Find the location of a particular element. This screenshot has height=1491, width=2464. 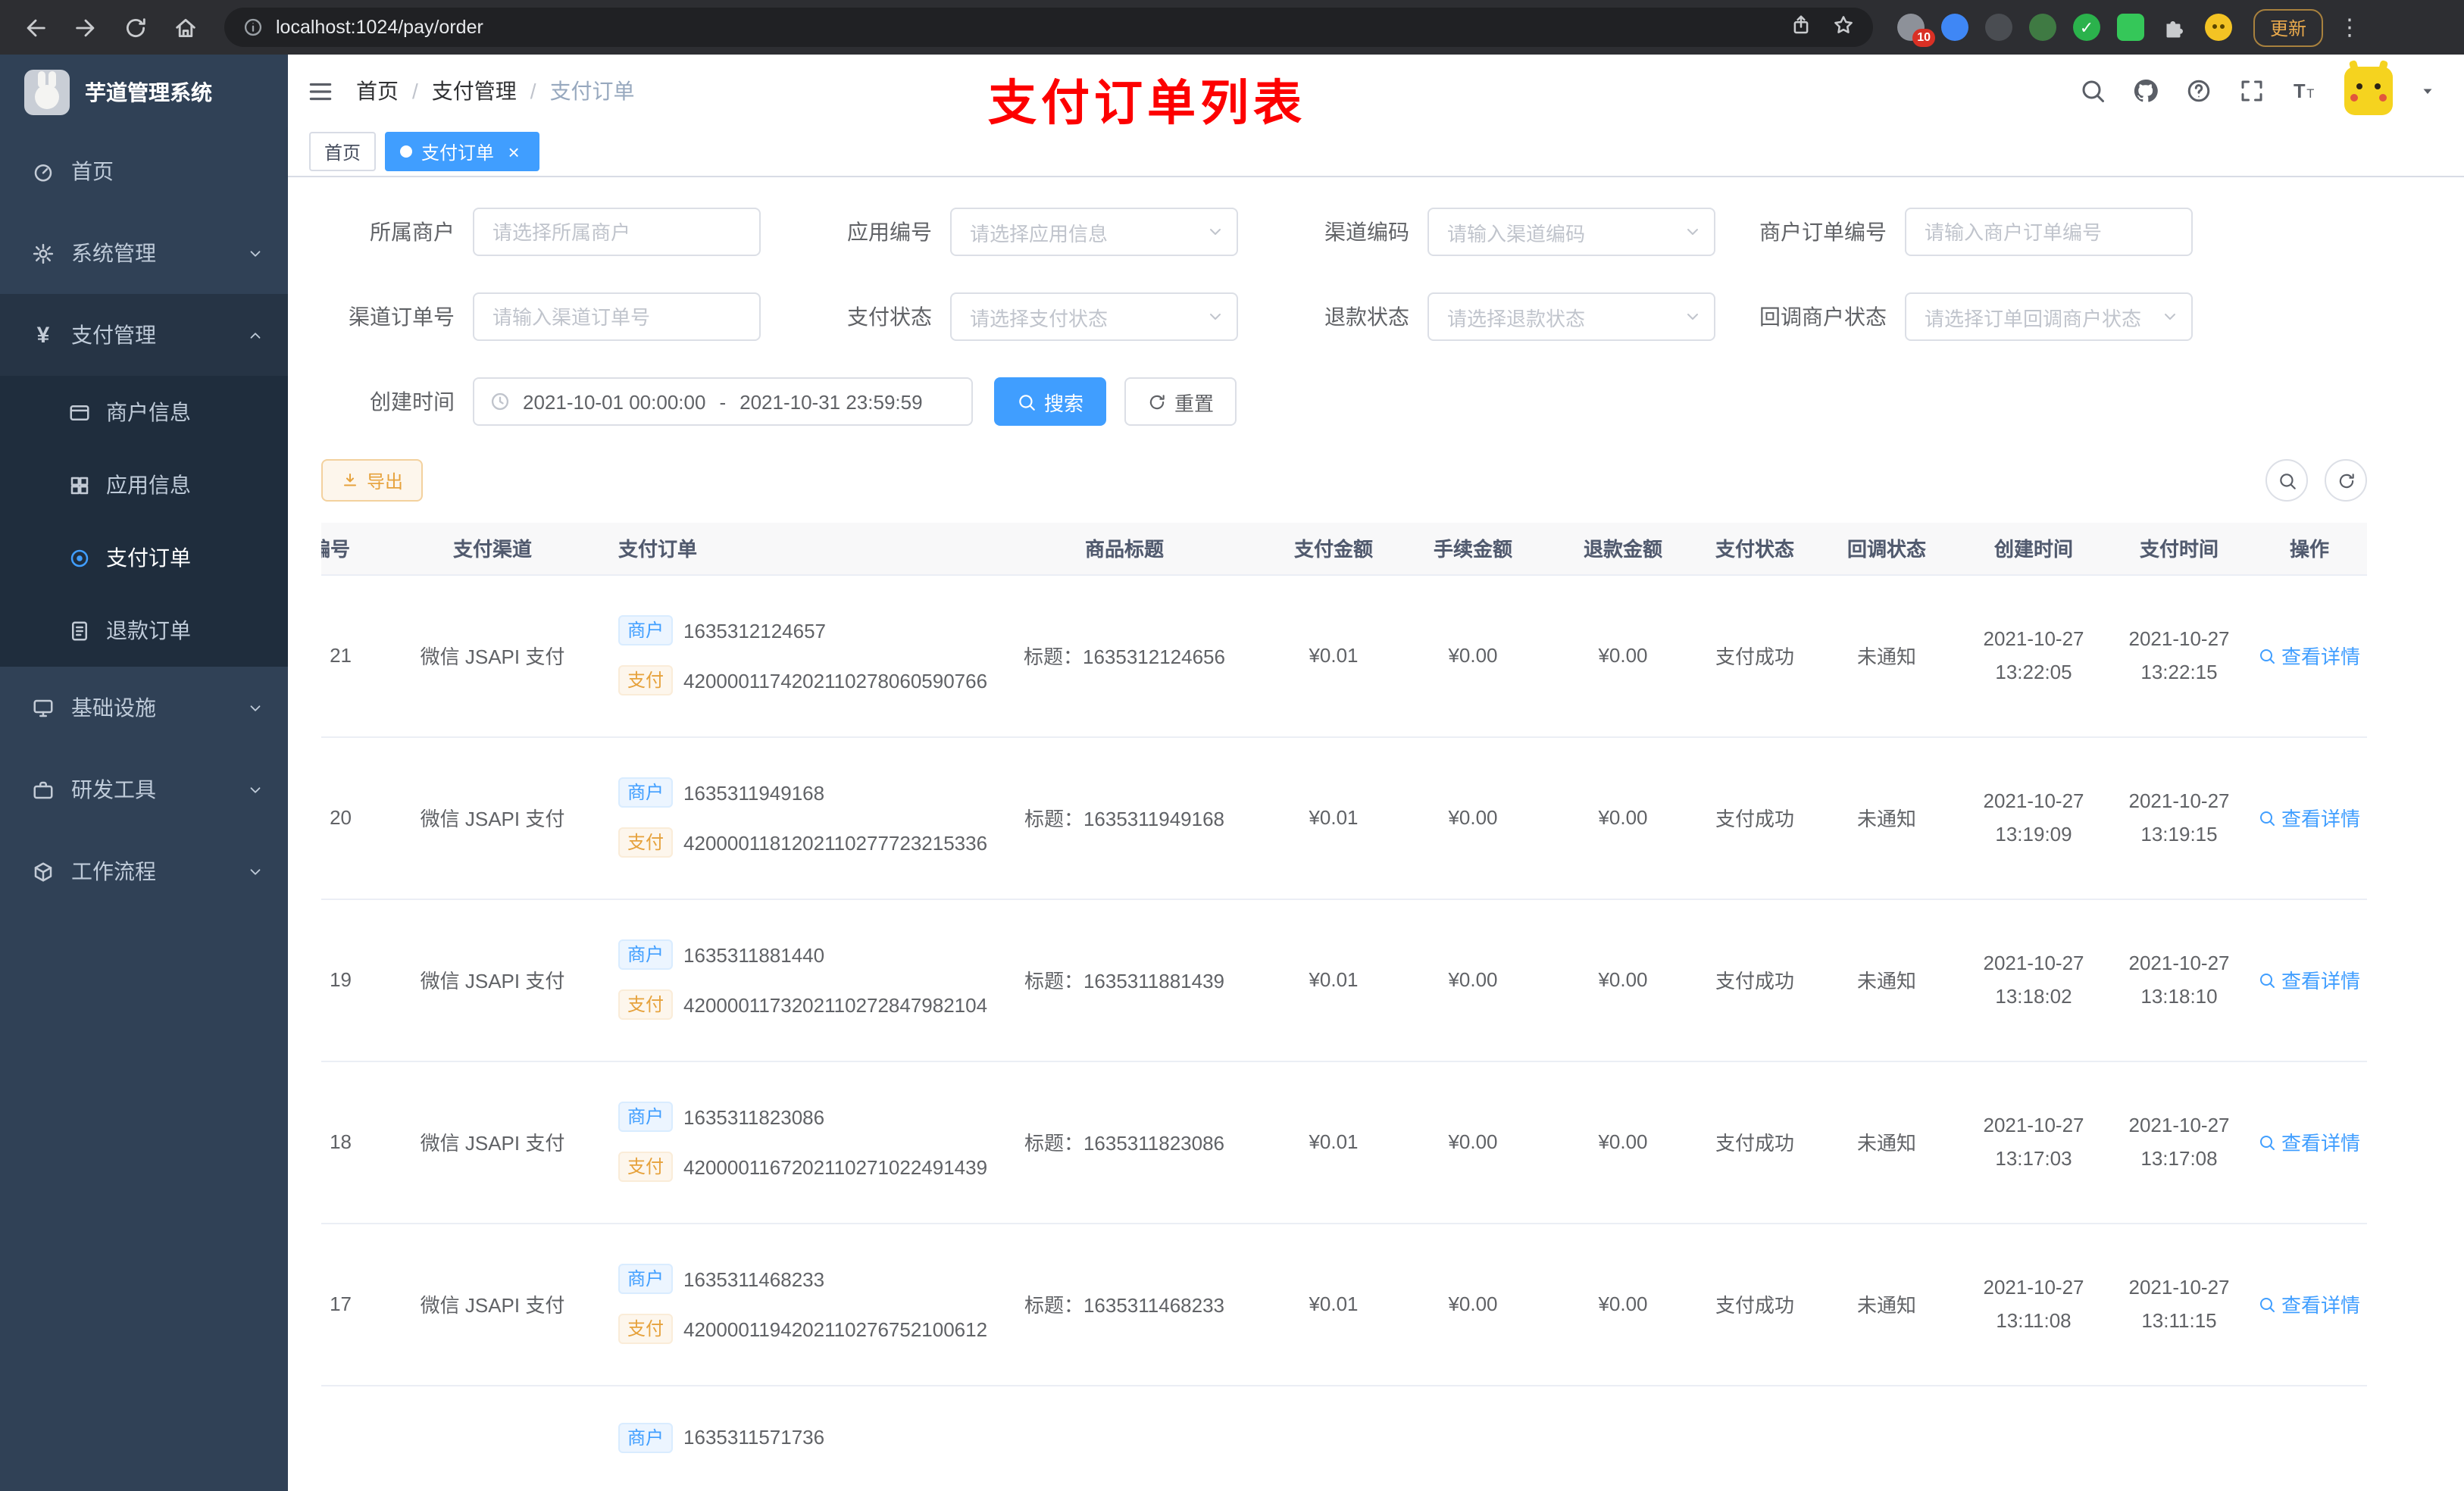

sidebar-item-payment: ¥ 支付管理 is located at coordinates (144, 335).